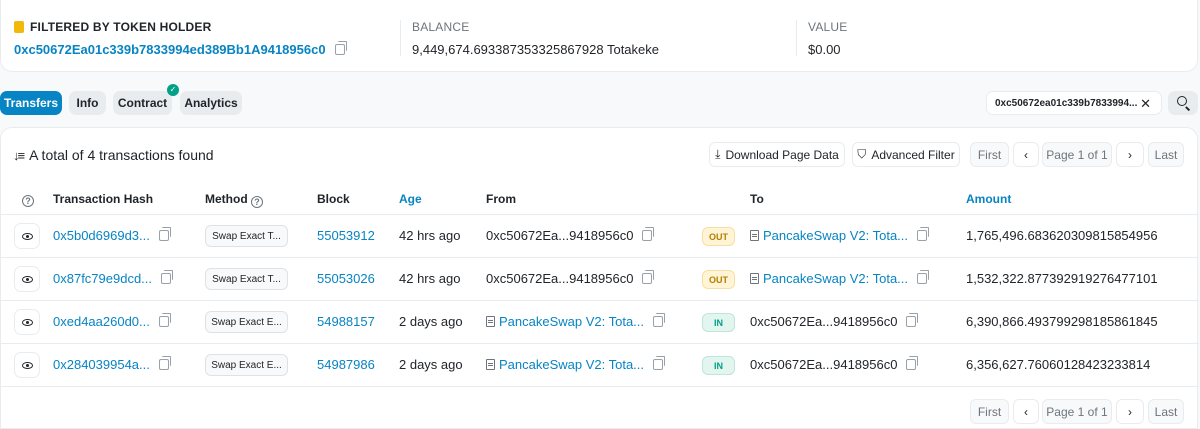 The image size is (1200, 429). Describe the element at coordinates (121, 27) in the screenshot. I see `holder-label: FILTERED BY TOKEN HOLDER` at that location.